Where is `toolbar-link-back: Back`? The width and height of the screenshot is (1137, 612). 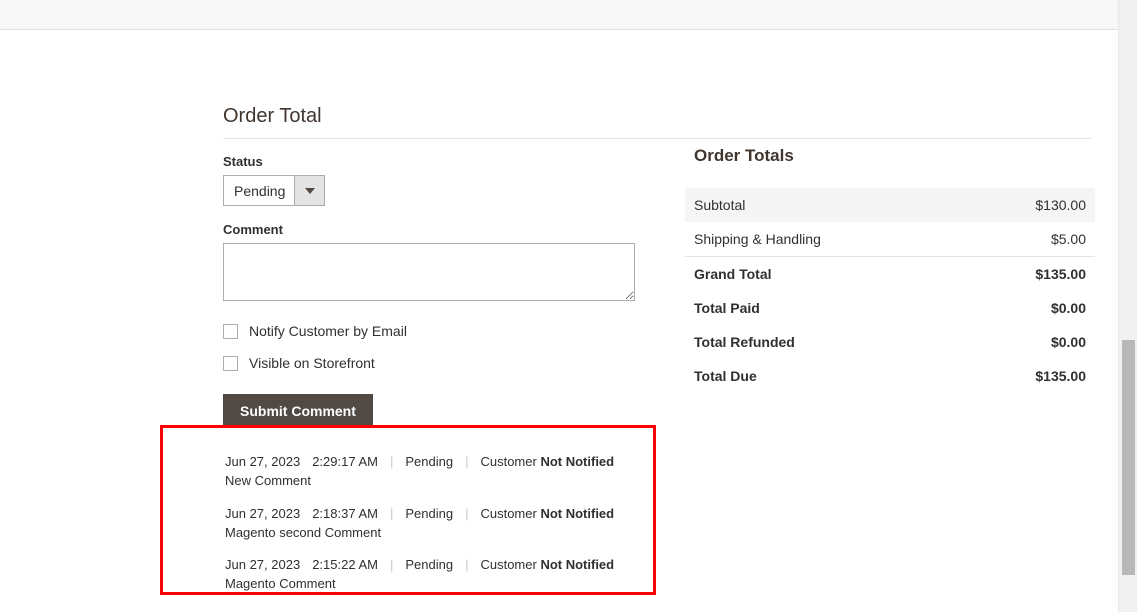
toolbar-link-back: Back is located at coordinates (239, 0).